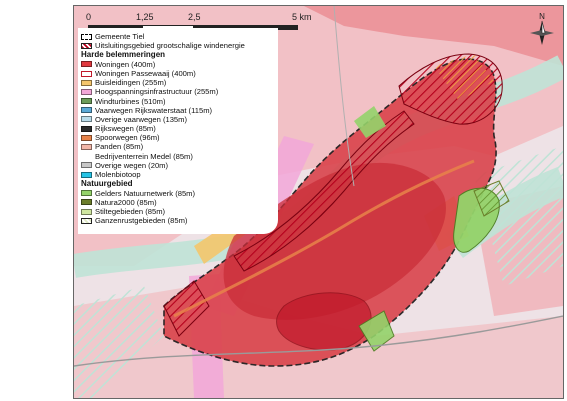 This screenshot has height=401, width=567. What do you see at coordinates (119, 147) in the screenshot?
I see `legend-label: Panden (85m)` at bounding box center [119, 147].